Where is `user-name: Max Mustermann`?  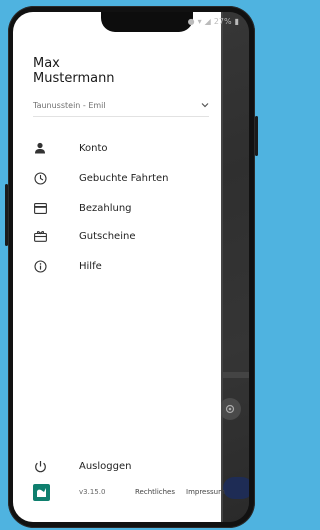 user-name: Max Mustermann is located at coordinates (108, 71).